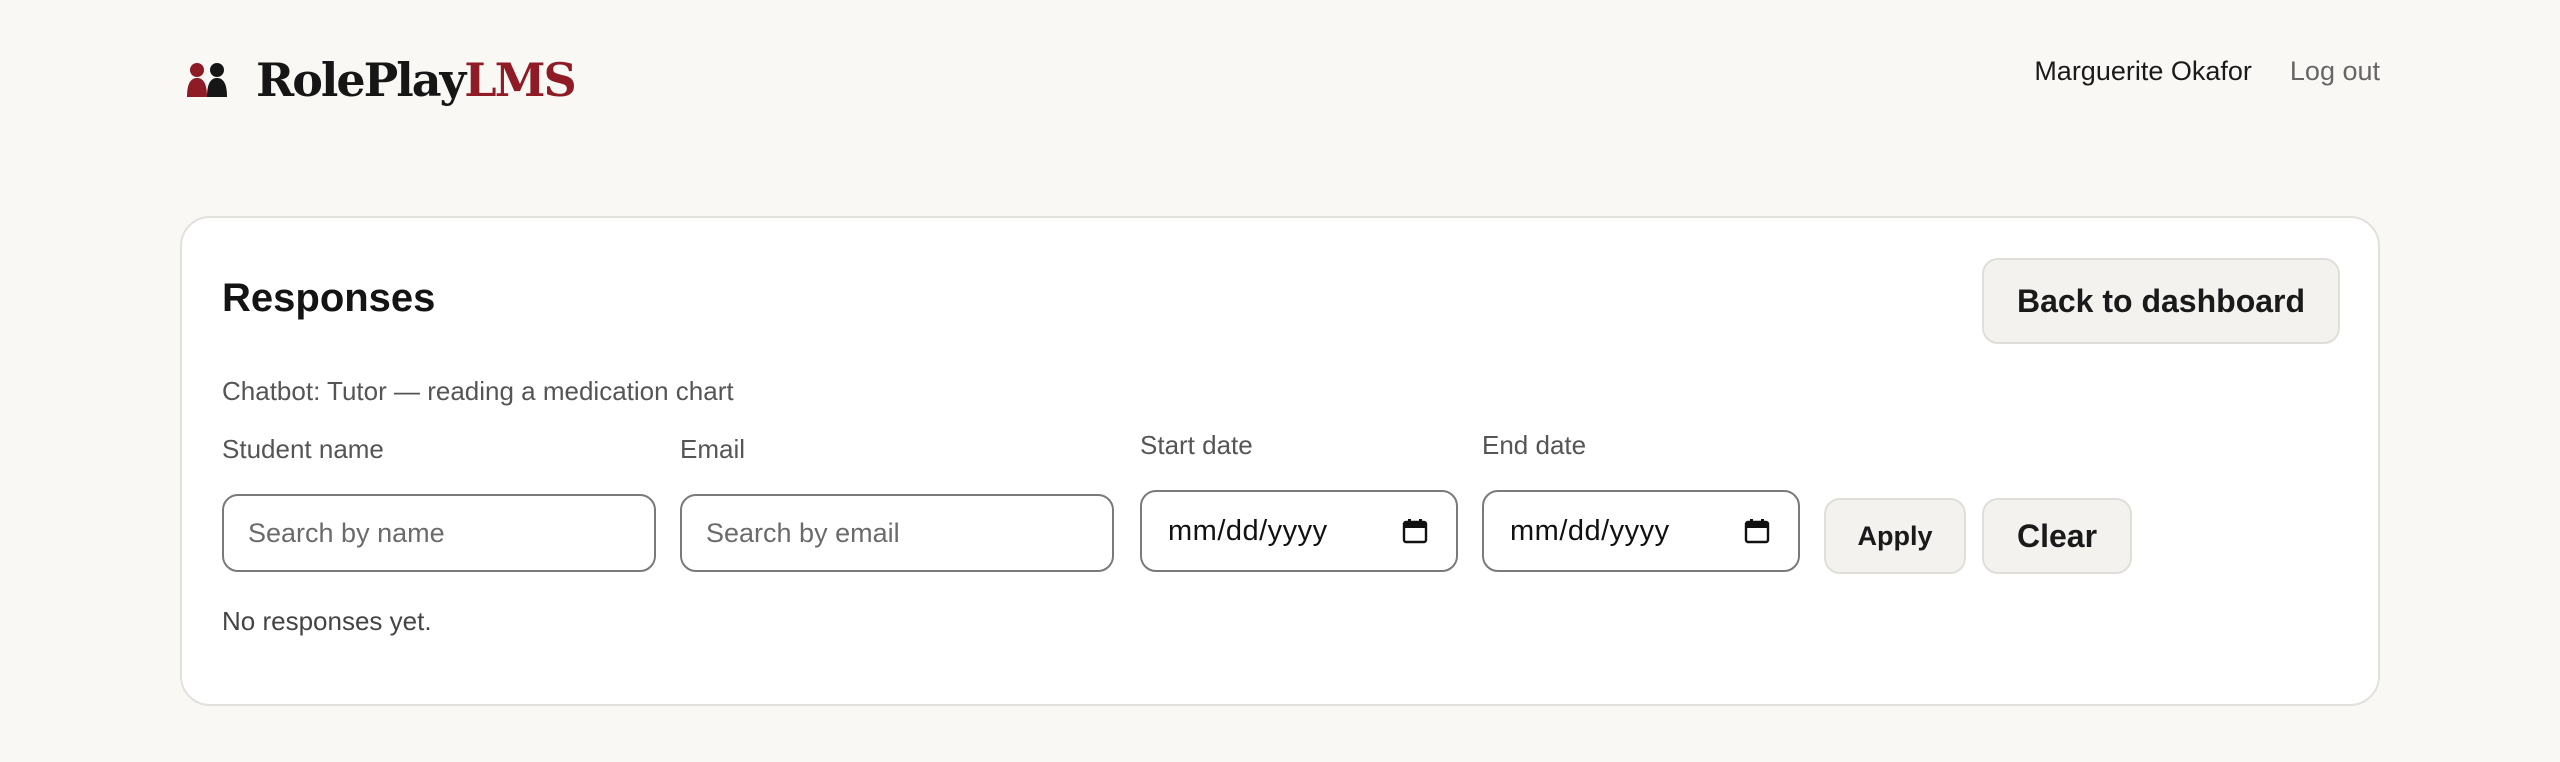 Image resolution: width=2560 pixels, height=762 pixels. I want to click on apply-button: Apply, so click(1895, 536).